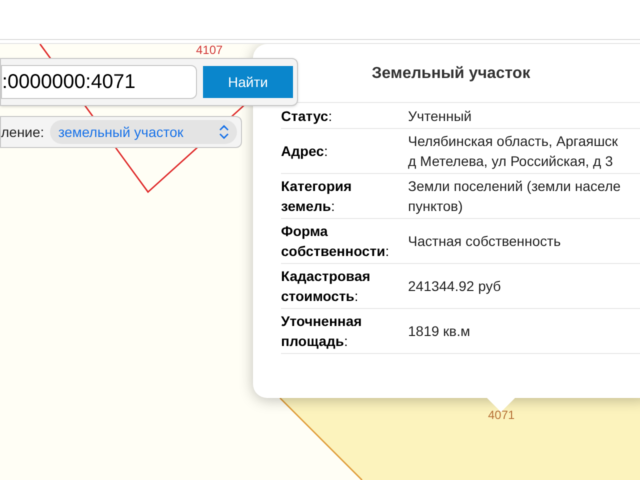 The image size is (640, 480). What do you see at coordinates (317, 196) in the screenshot?
I see `field-label: Категория земель:` at bounding box center [317, 196].